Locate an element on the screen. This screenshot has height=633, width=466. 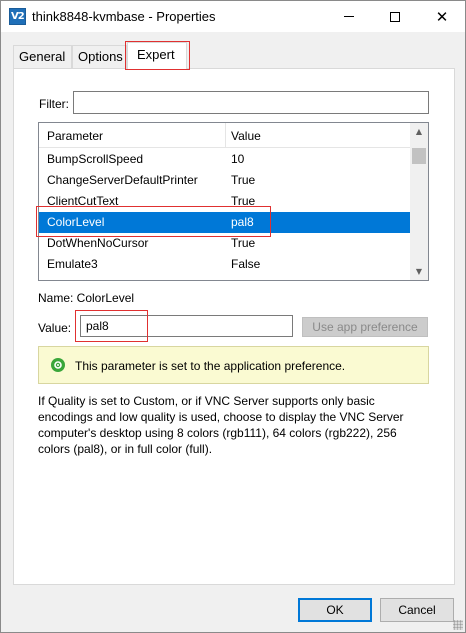
column-separator is located at coordinates (225, 135).